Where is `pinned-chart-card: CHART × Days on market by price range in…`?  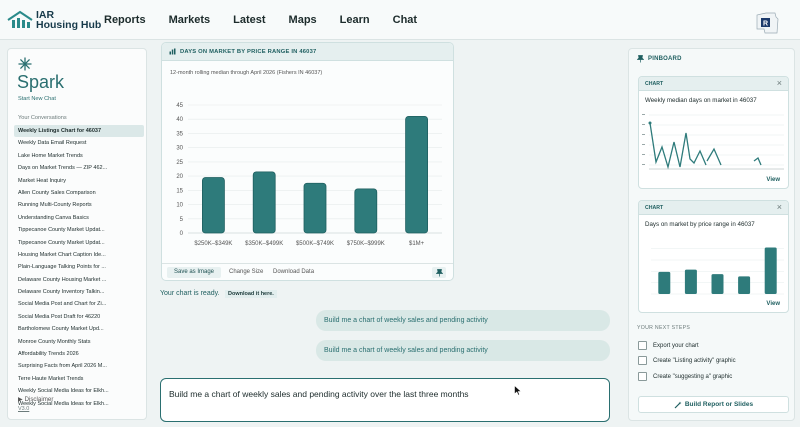
pinned-chart-card: CHART × Days on market by price range in… is located at coordinates (713, 256).